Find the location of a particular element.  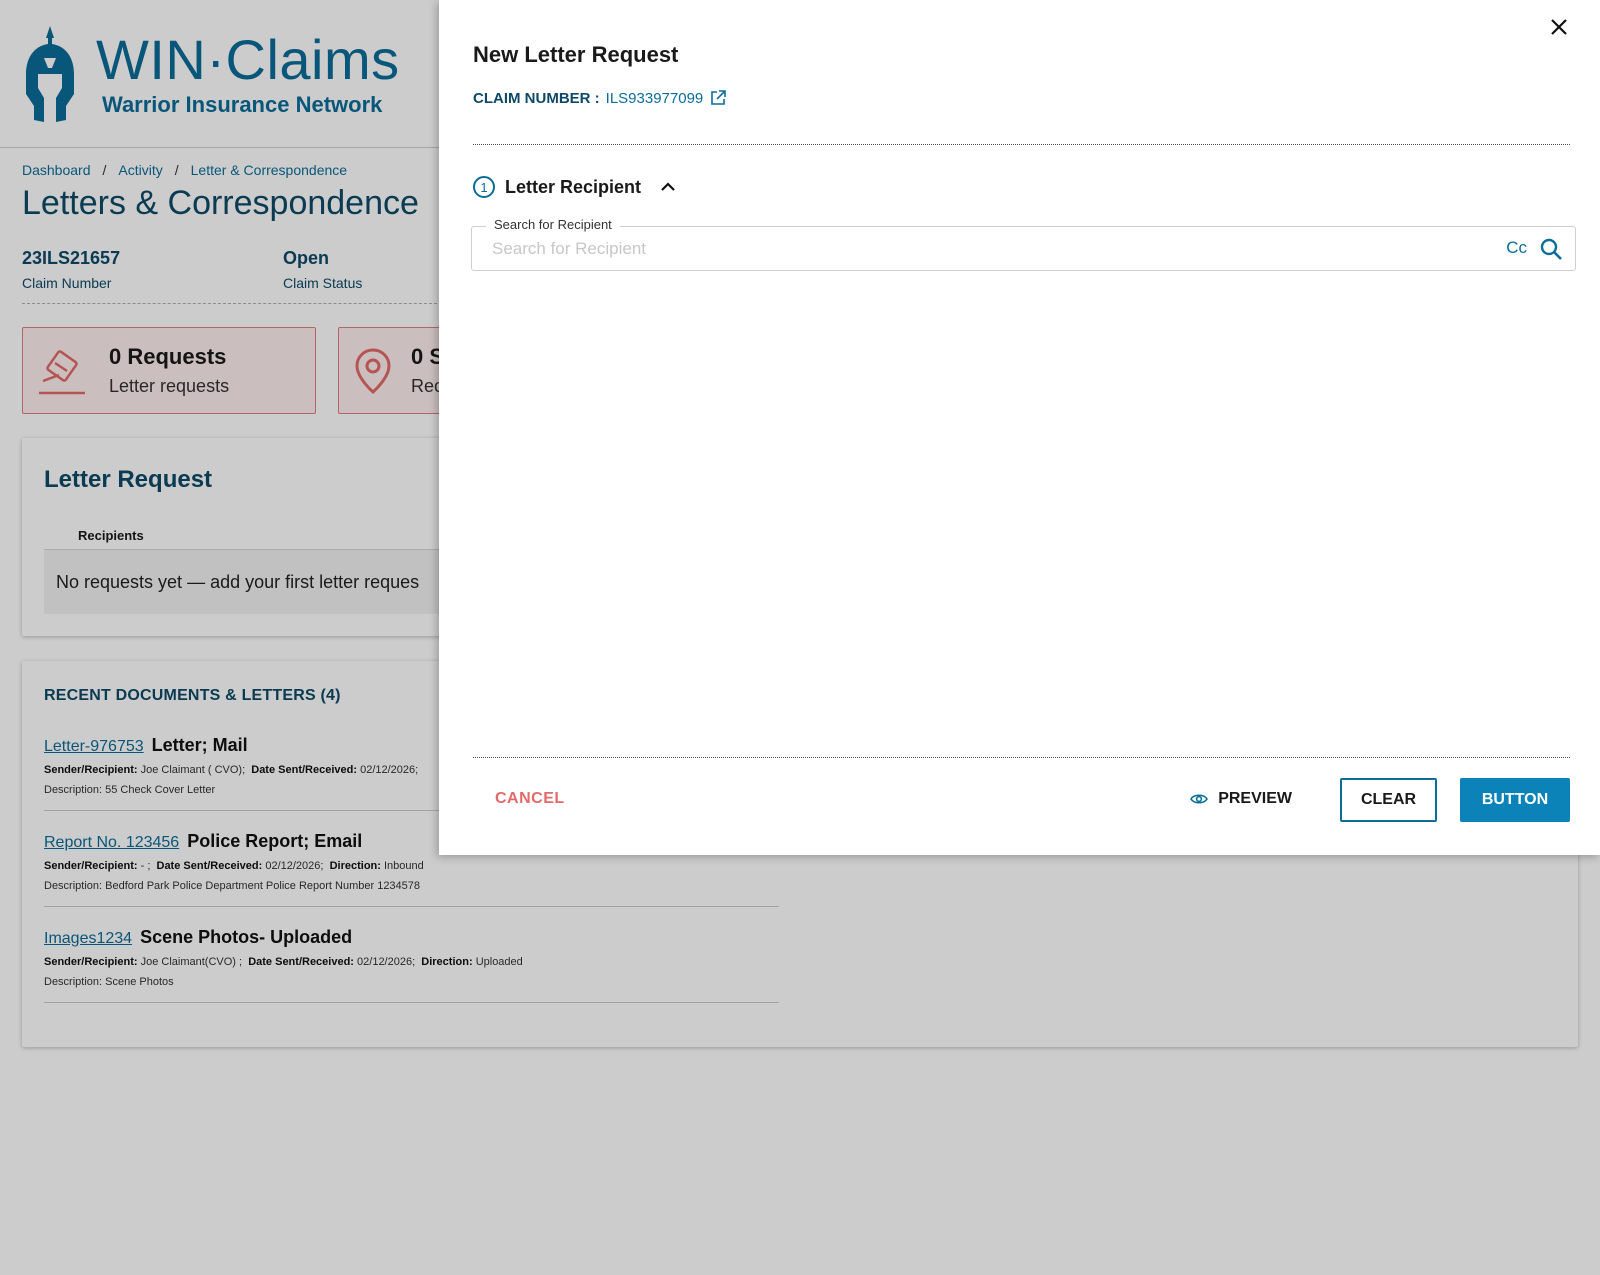

close-icon is located at coordinates (1559, 27).